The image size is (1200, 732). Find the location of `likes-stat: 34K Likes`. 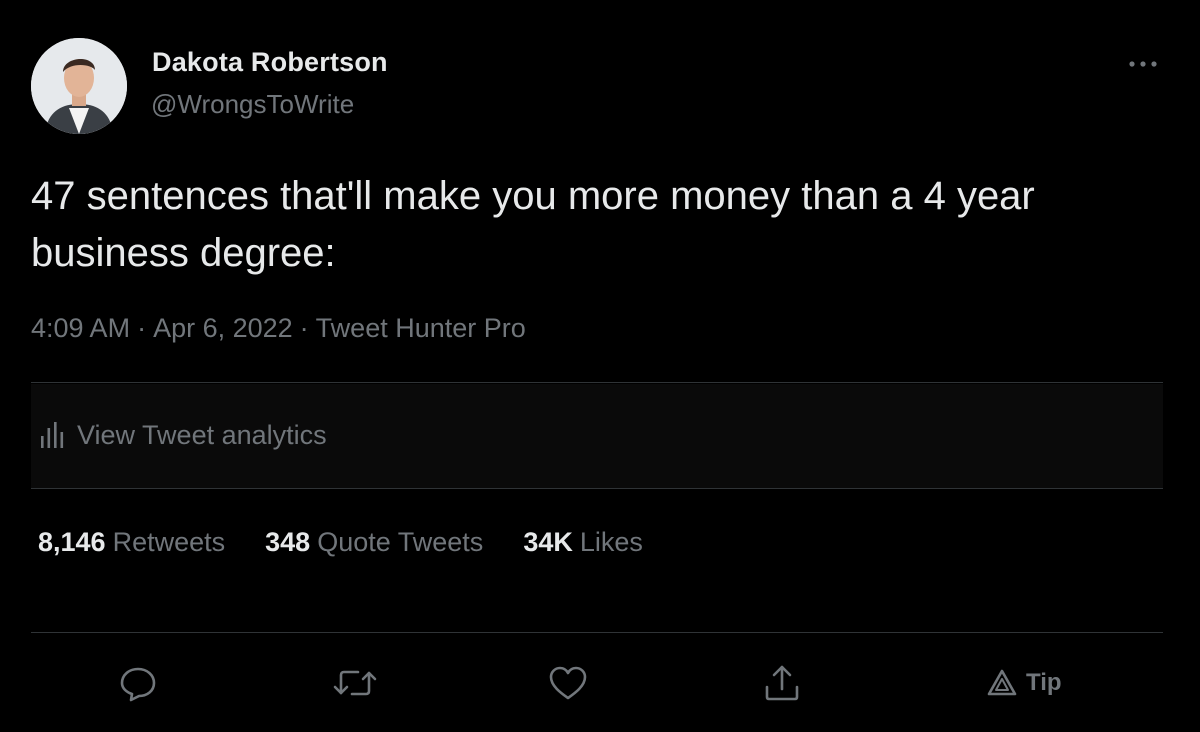

likes-stat: 34K Likes is located at coordinates (583, 542).